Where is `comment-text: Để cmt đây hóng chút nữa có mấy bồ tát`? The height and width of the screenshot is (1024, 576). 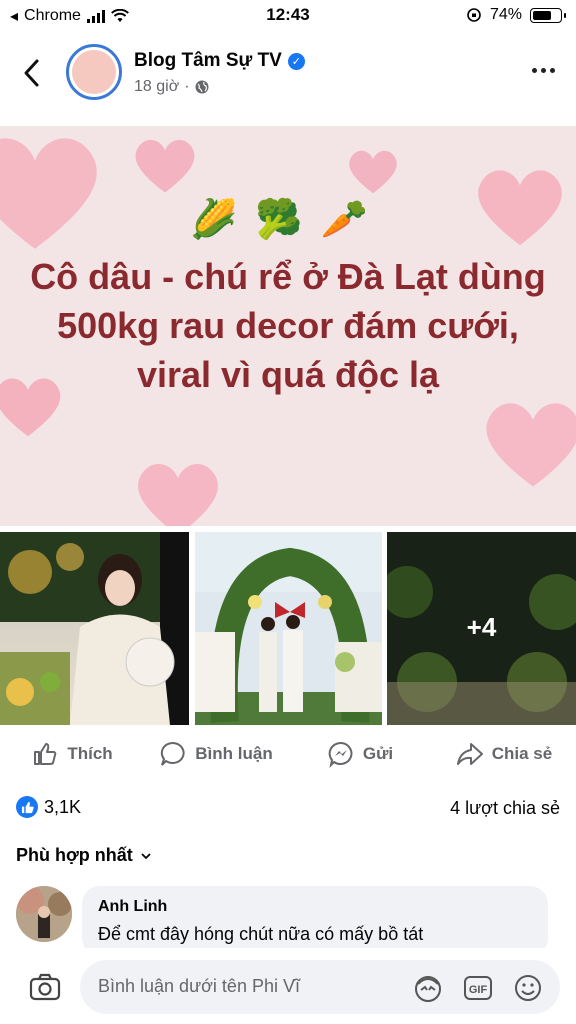
comment-text: Để cmt đây hóng chút nữa có mấy bồ tát is located at coordinates (261, 934).